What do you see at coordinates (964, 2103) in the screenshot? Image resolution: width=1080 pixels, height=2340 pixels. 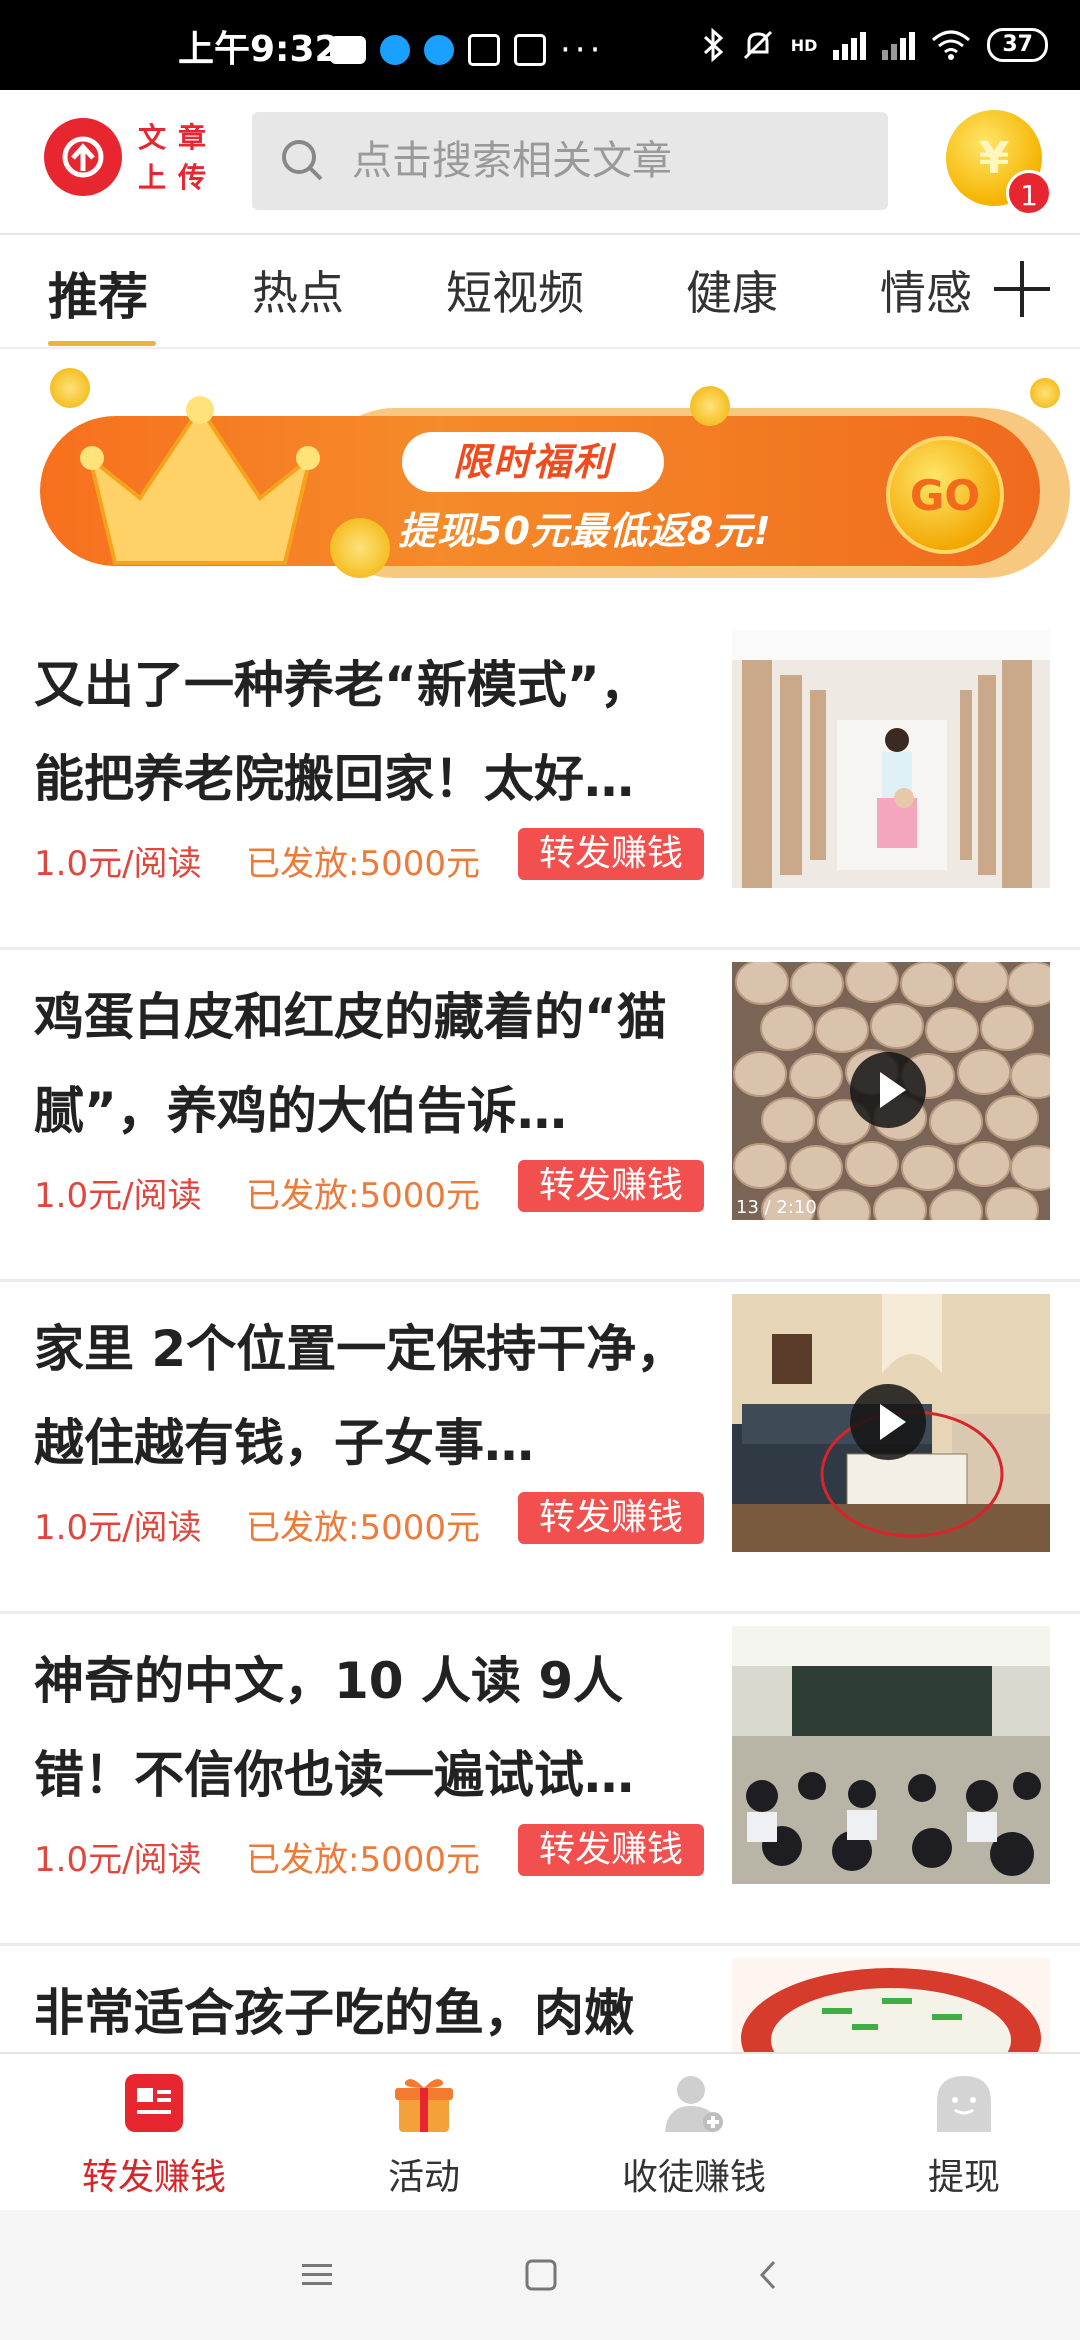 I see `withdraw-icon` at bounding box center [964, 2103].